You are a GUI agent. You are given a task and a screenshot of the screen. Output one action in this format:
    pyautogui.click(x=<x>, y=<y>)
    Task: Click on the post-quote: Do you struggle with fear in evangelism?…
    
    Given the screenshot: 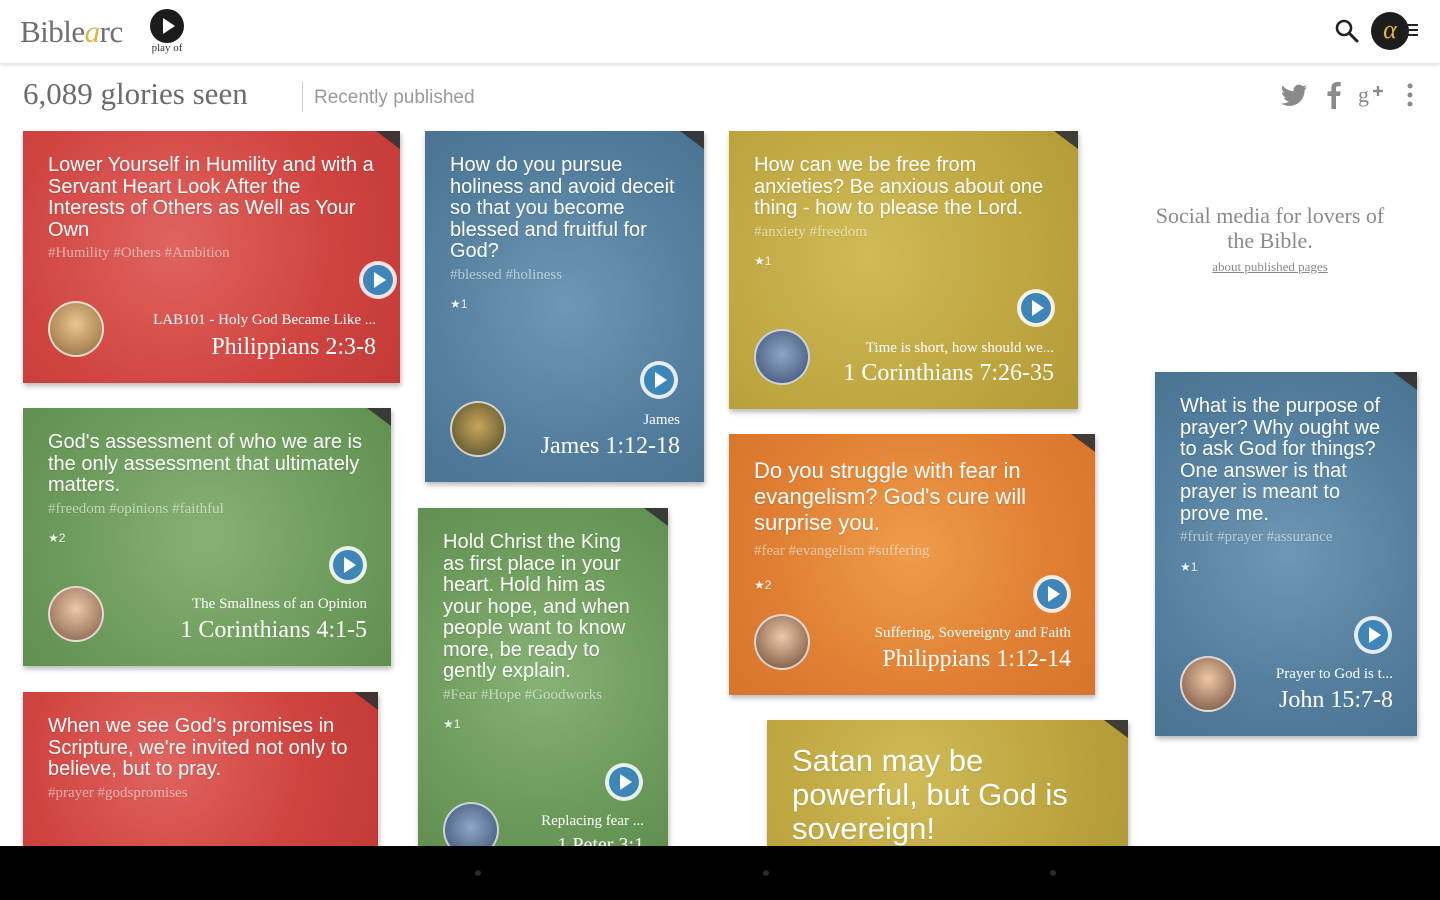 What is the action you would take?
    pyautogui.click(x=890, y=496)
    